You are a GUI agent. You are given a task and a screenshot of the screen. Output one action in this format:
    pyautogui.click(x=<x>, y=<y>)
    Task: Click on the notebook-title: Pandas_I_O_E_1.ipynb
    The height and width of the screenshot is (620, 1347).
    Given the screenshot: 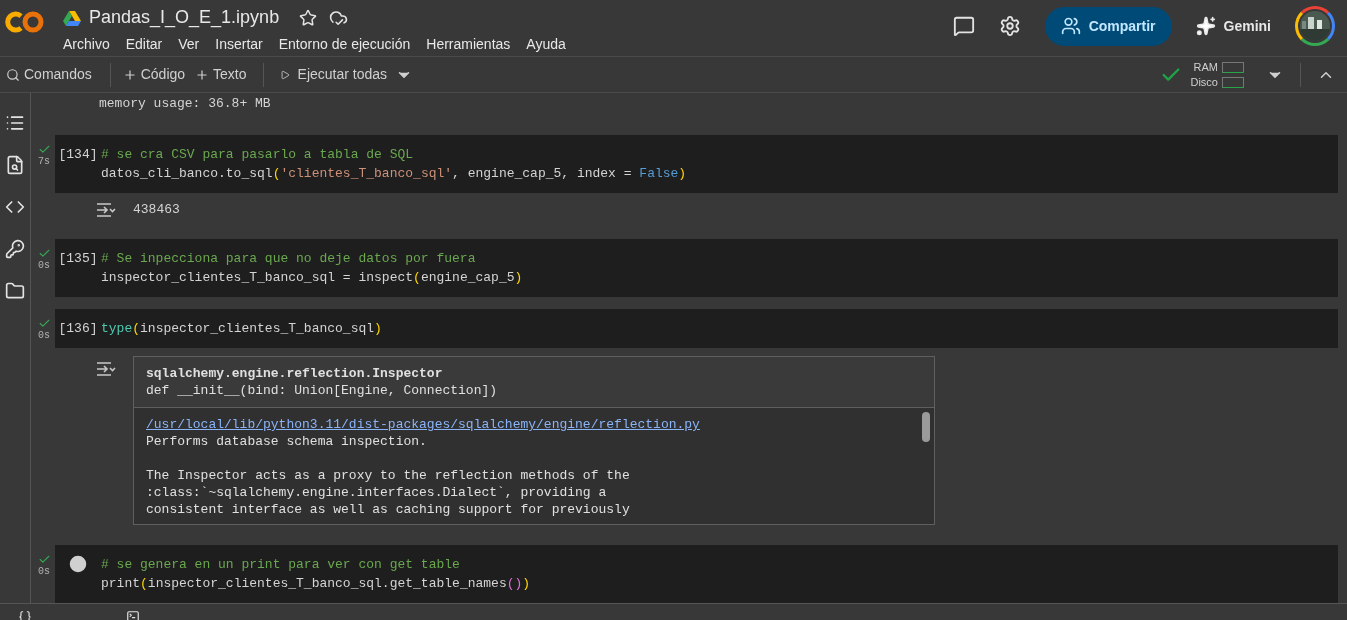 What is the action you would take?
    pyautogui.click(x=184, y=17)
    